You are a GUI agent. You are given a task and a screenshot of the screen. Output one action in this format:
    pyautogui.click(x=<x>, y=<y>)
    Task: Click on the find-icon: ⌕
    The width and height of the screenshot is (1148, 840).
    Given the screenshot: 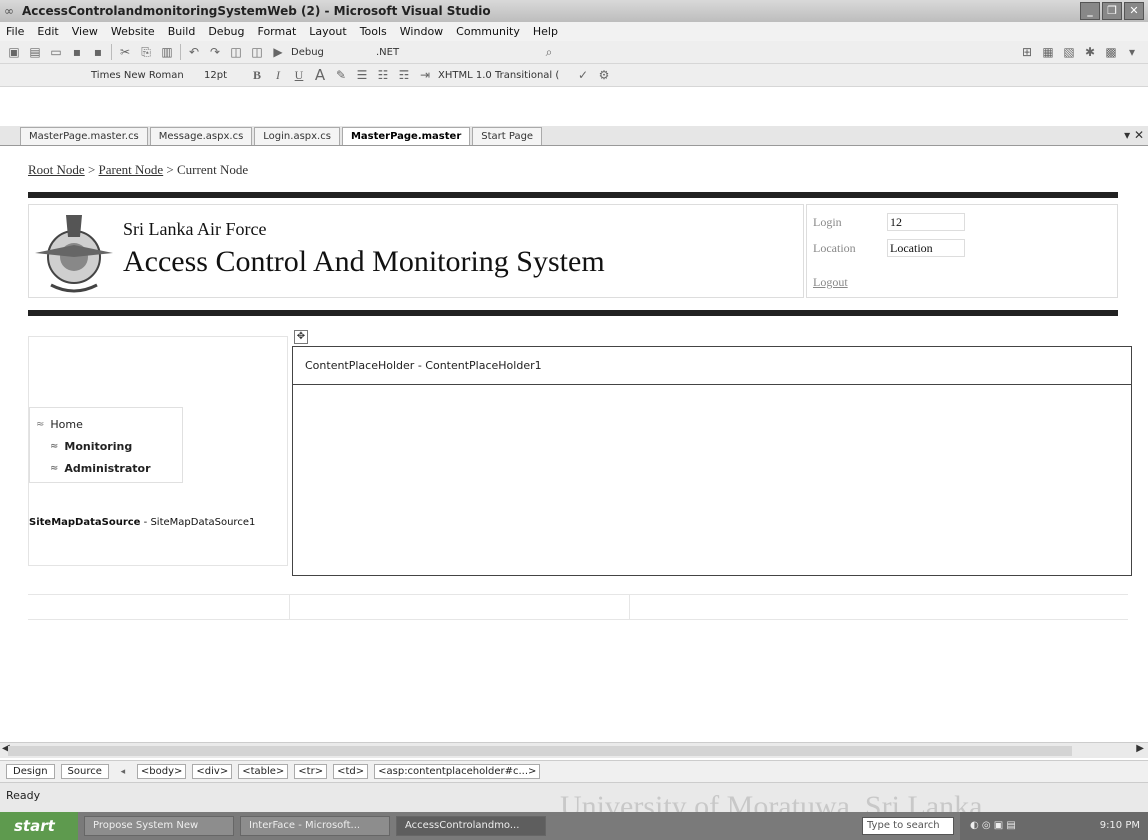 What is the action you would take?
    pyautogui.click(x=549, y=52)
    